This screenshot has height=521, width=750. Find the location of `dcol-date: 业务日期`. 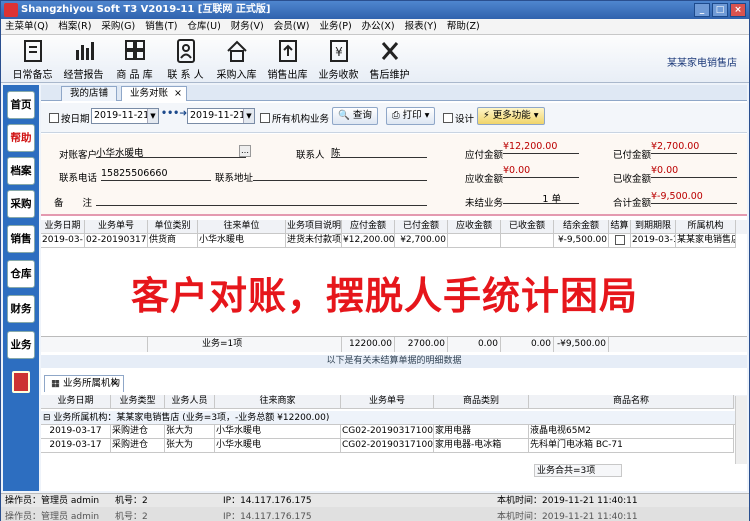

dcol-date: 业务日期 is located at coordinates (76, 402).